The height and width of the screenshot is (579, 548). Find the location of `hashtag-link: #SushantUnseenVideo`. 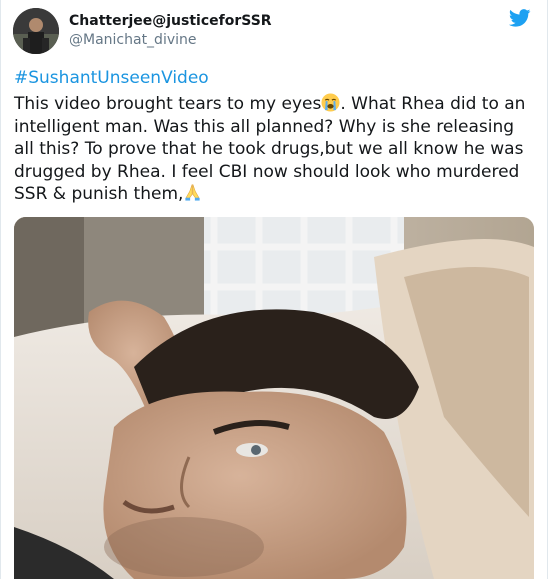

hashtag-link: #SushantUnseenVideo is located at coordinates (111, 78).